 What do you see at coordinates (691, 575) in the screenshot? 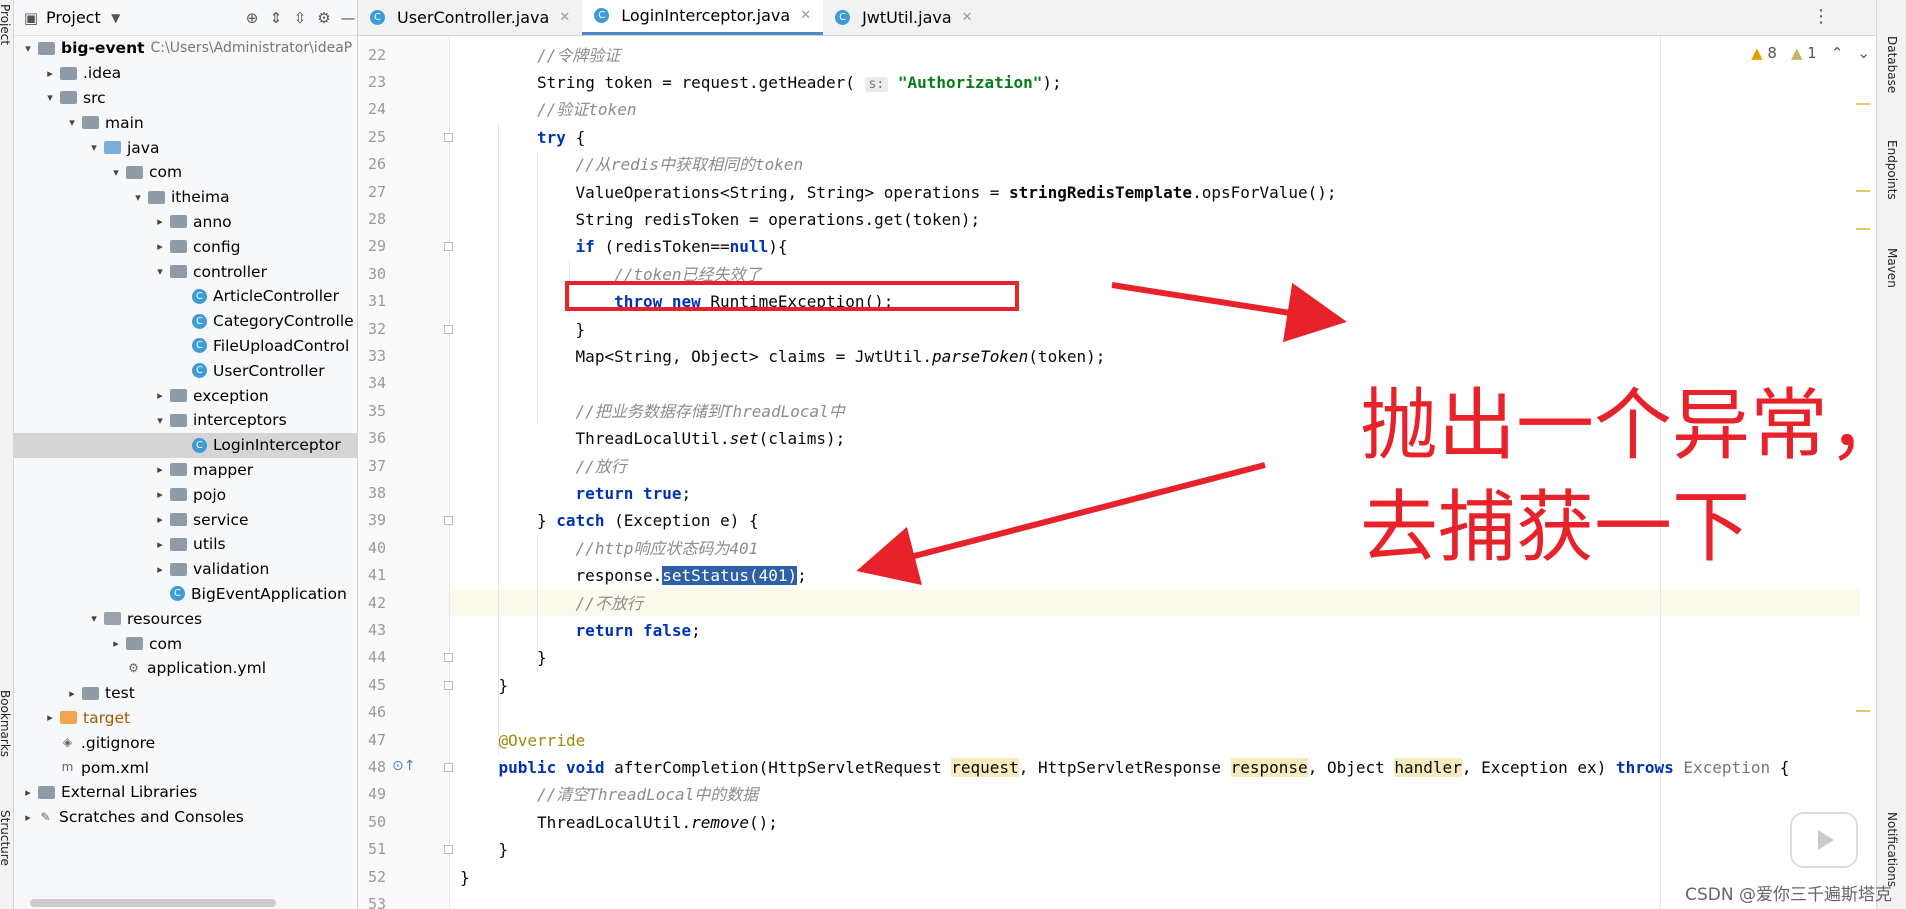
I see `code-line: response.setStatus(401);` at bounding box center [691, 575].